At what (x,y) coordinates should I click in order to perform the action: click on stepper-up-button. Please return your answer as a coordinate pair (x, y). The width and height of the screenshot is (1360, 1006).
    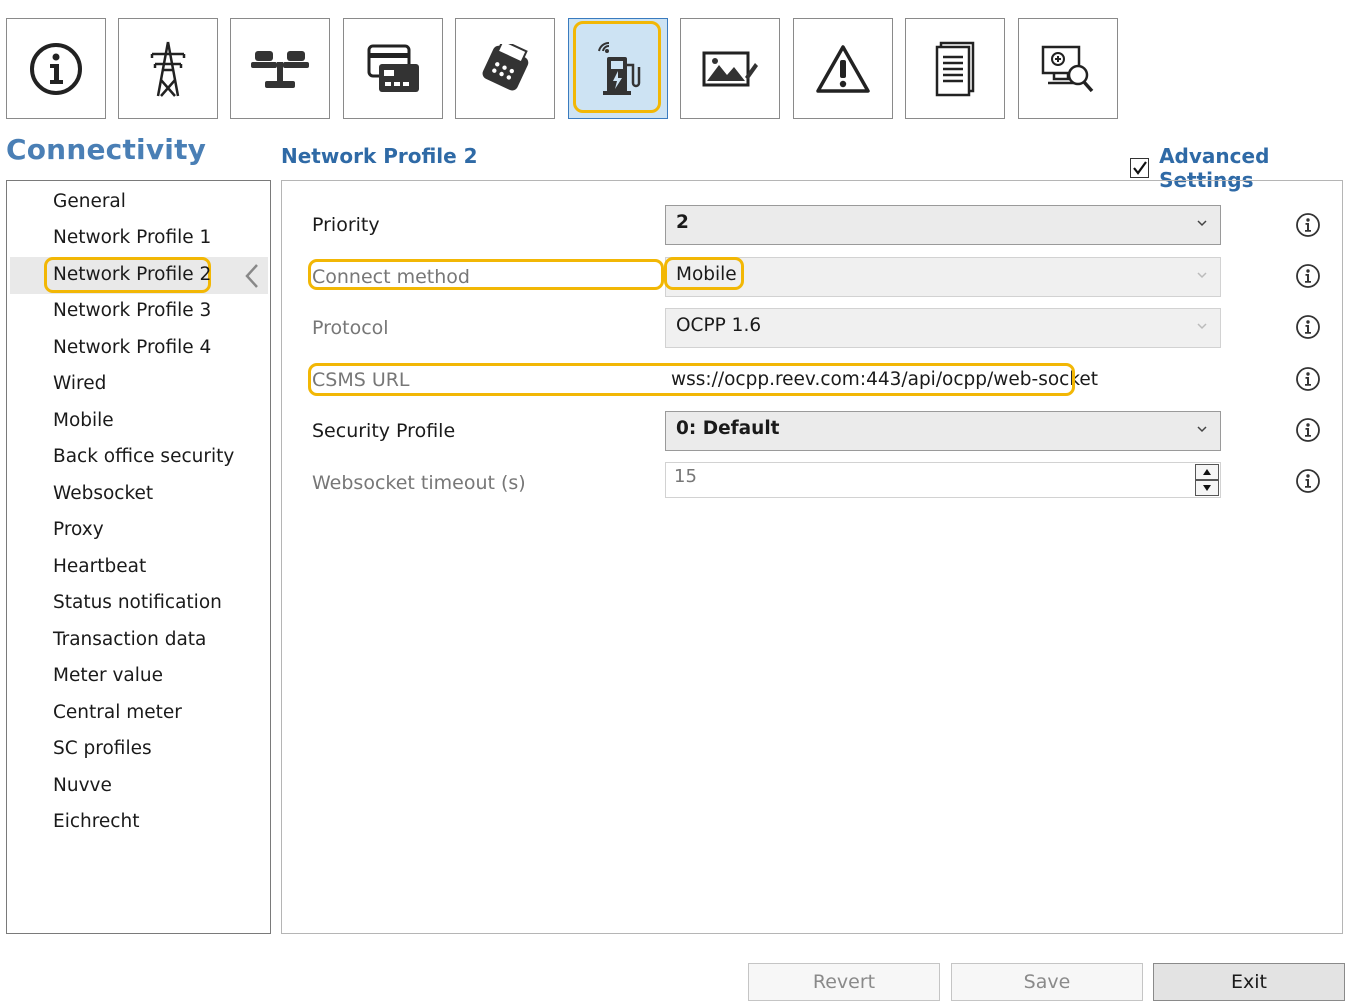
    Looking at the image, I should click on (1207, 472).